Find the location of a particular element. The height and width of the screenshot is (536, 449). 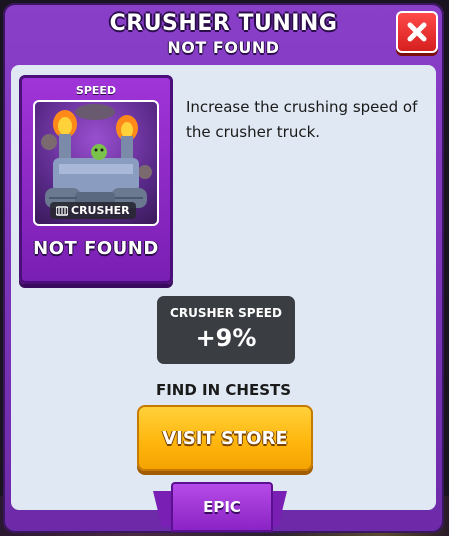

find-in-chests-text: FIND IN CHESTS is located at coordinates (223, 390).